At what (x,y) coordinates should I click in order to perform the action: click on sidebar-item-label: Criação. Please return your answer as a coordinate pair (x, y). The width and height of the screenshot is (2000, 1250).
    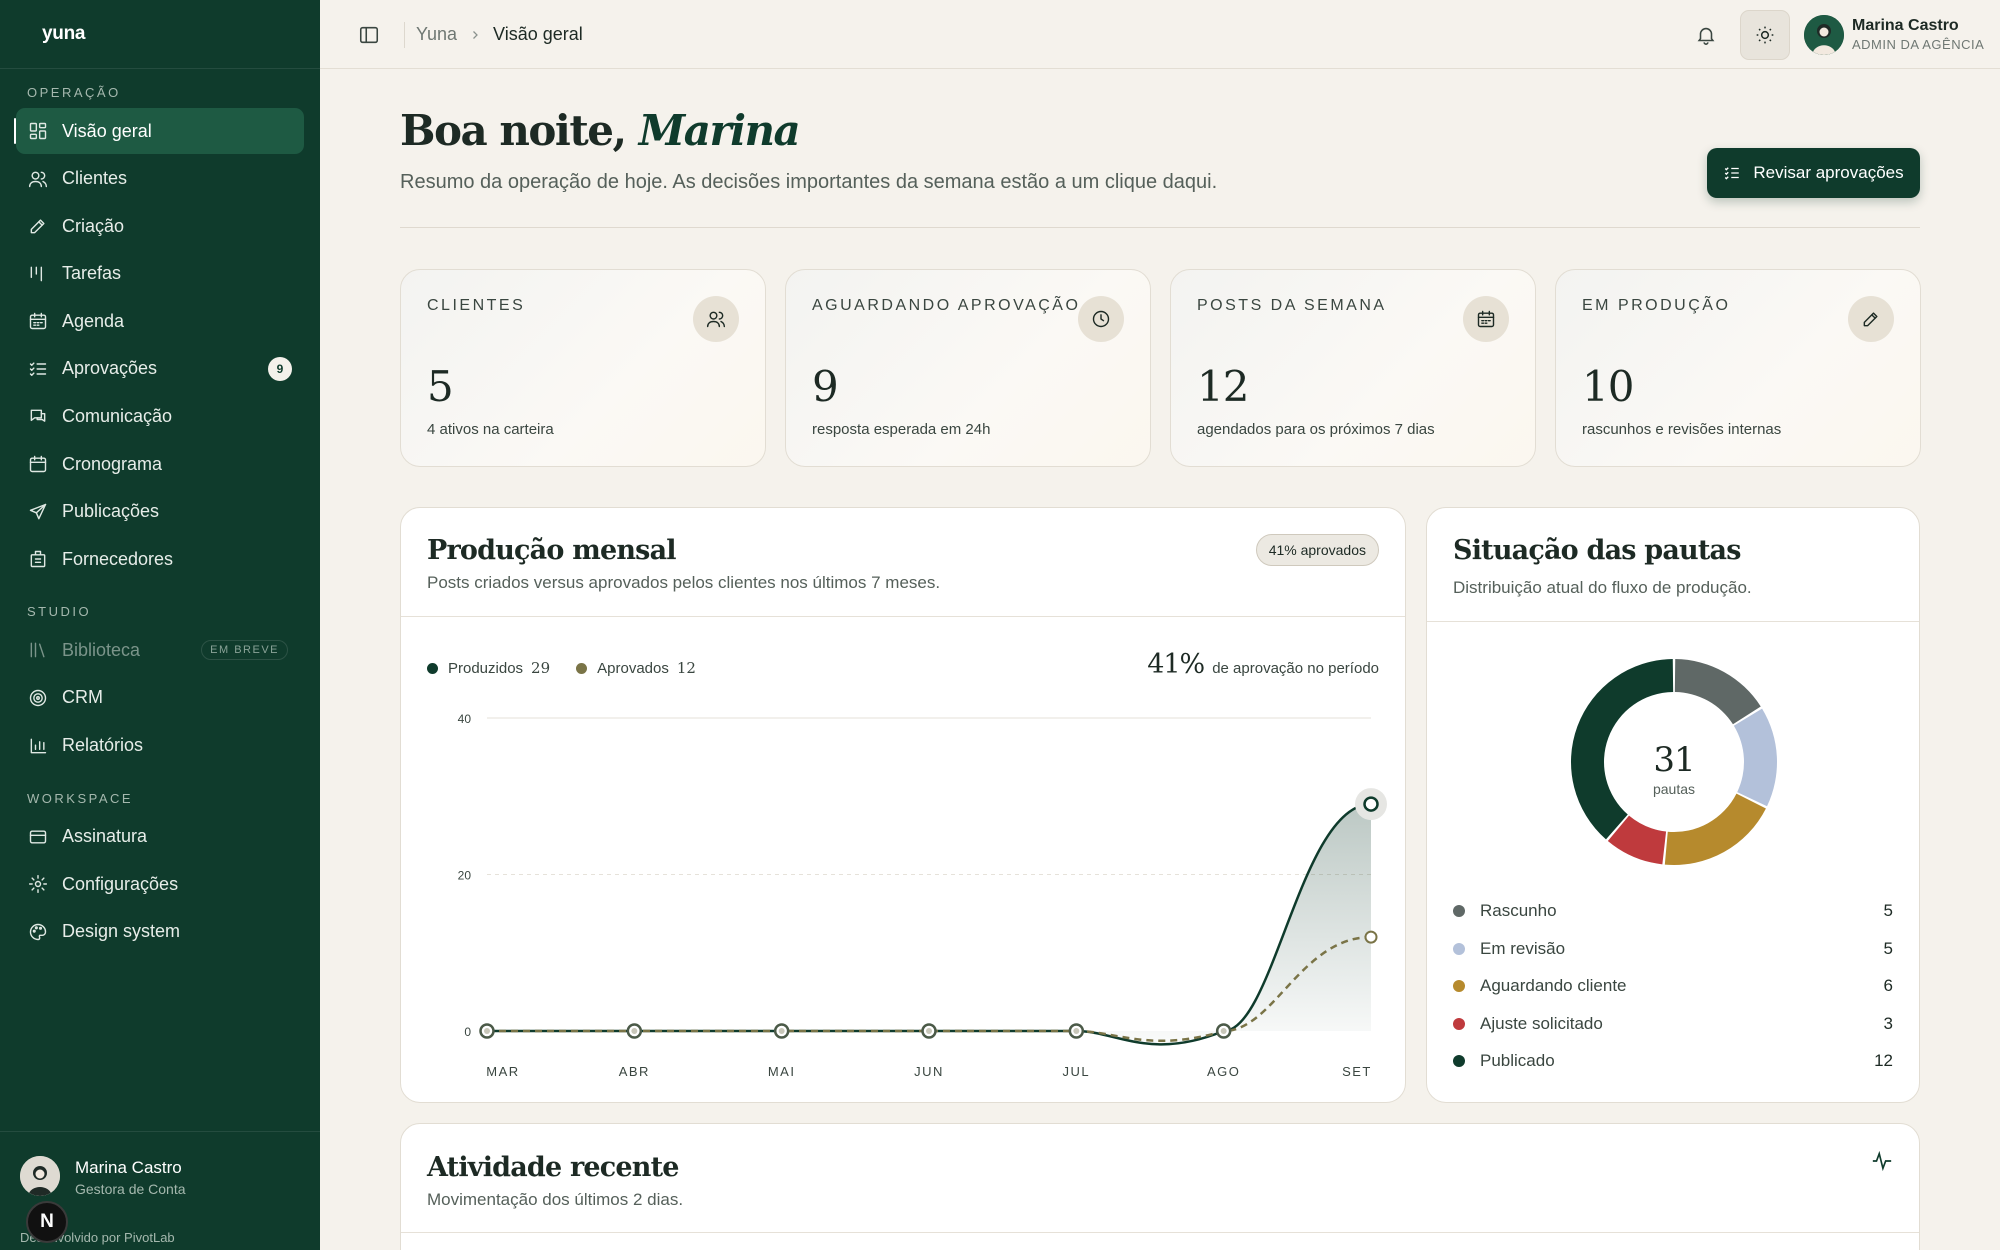
    Looking at the image, I should click on (93, 225).